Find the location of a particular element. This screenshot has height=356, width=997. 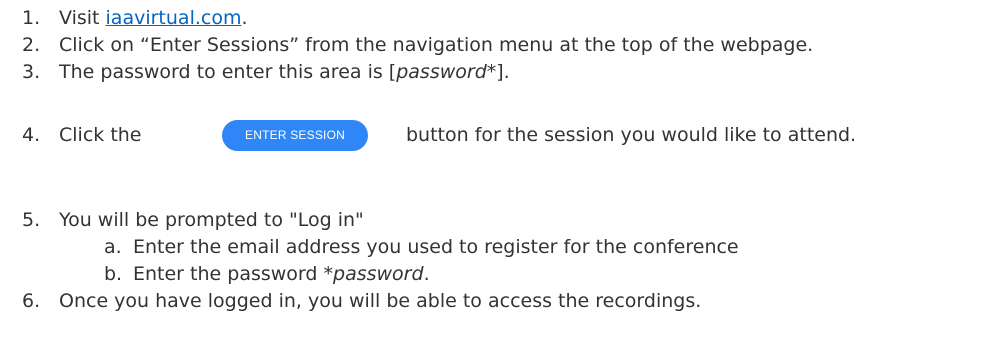

step-5b-letter: b. is located at coordinates (113, 274).